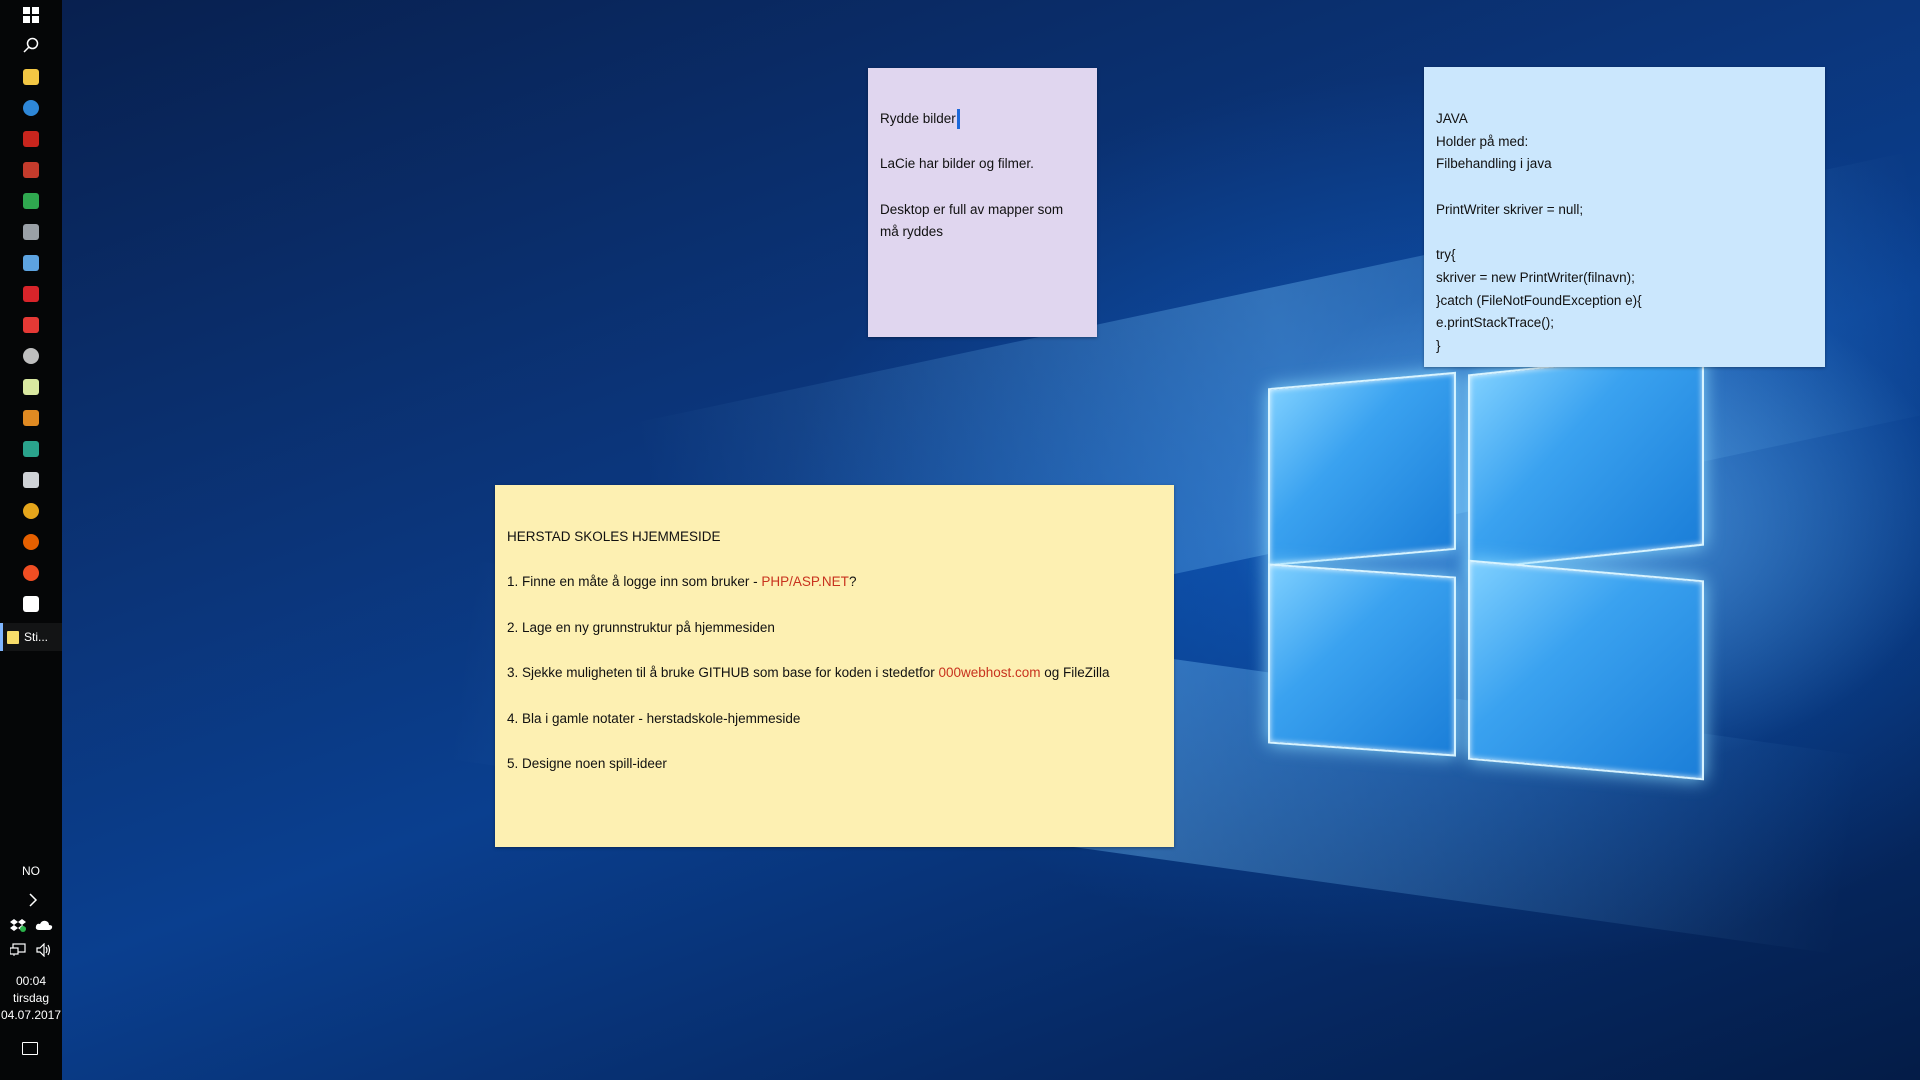 This screenshot has height=1080, width=1920. I want to click on play-icon, so click(31, 294).